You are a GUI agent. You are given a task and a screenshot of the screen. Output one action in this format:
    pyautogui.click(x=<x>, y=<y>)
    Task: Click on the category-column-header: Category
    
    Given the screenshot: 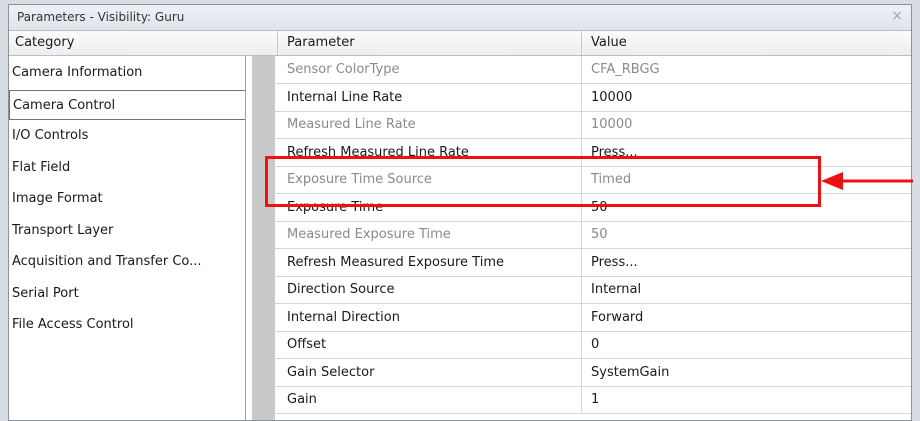 What is the action you would take?
    pyautogui.click(x=45, y=42)
    